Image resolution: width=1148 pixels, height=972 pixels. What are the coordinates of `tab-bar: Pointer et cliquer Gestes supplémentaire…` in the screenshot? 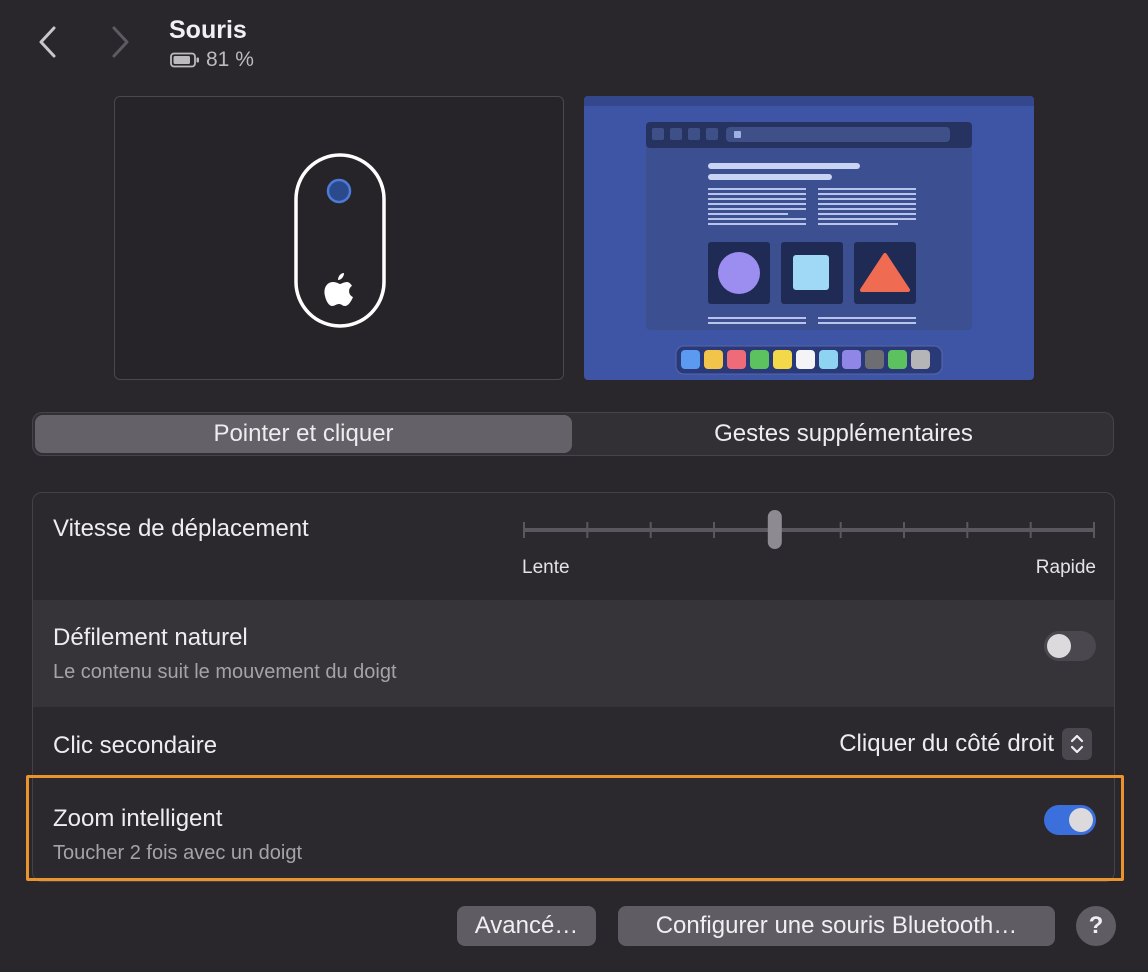 It's located at (573, 434).